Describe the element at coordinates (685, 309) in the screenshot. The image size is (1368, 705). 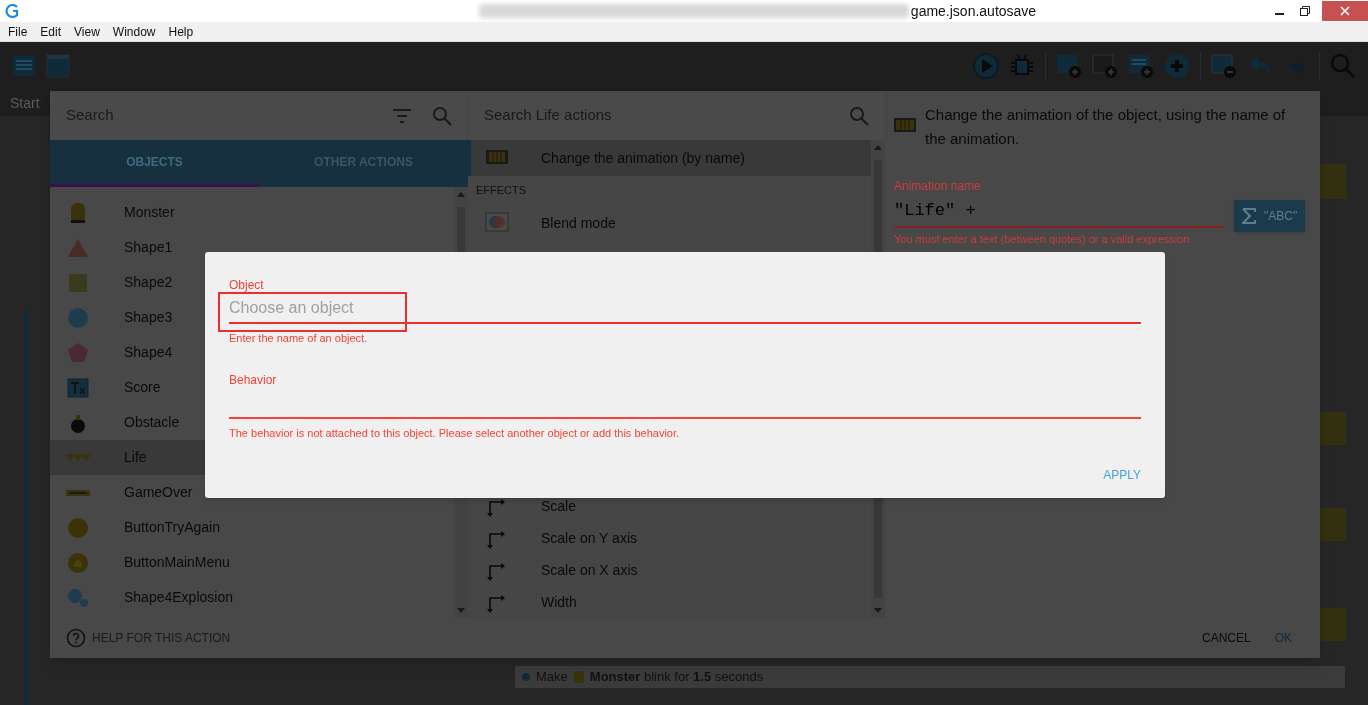
I see `object-field: Choose an object` at that location.